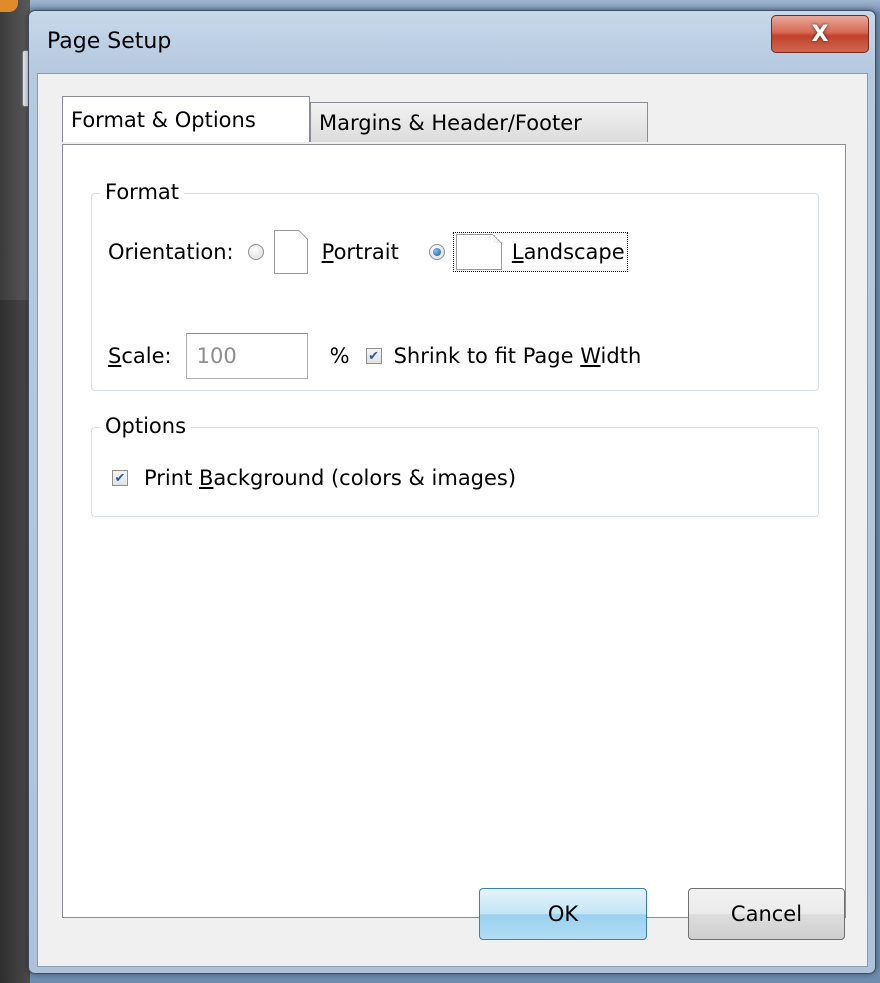  I want to click on portrait-page-icon, so click(290, 252).